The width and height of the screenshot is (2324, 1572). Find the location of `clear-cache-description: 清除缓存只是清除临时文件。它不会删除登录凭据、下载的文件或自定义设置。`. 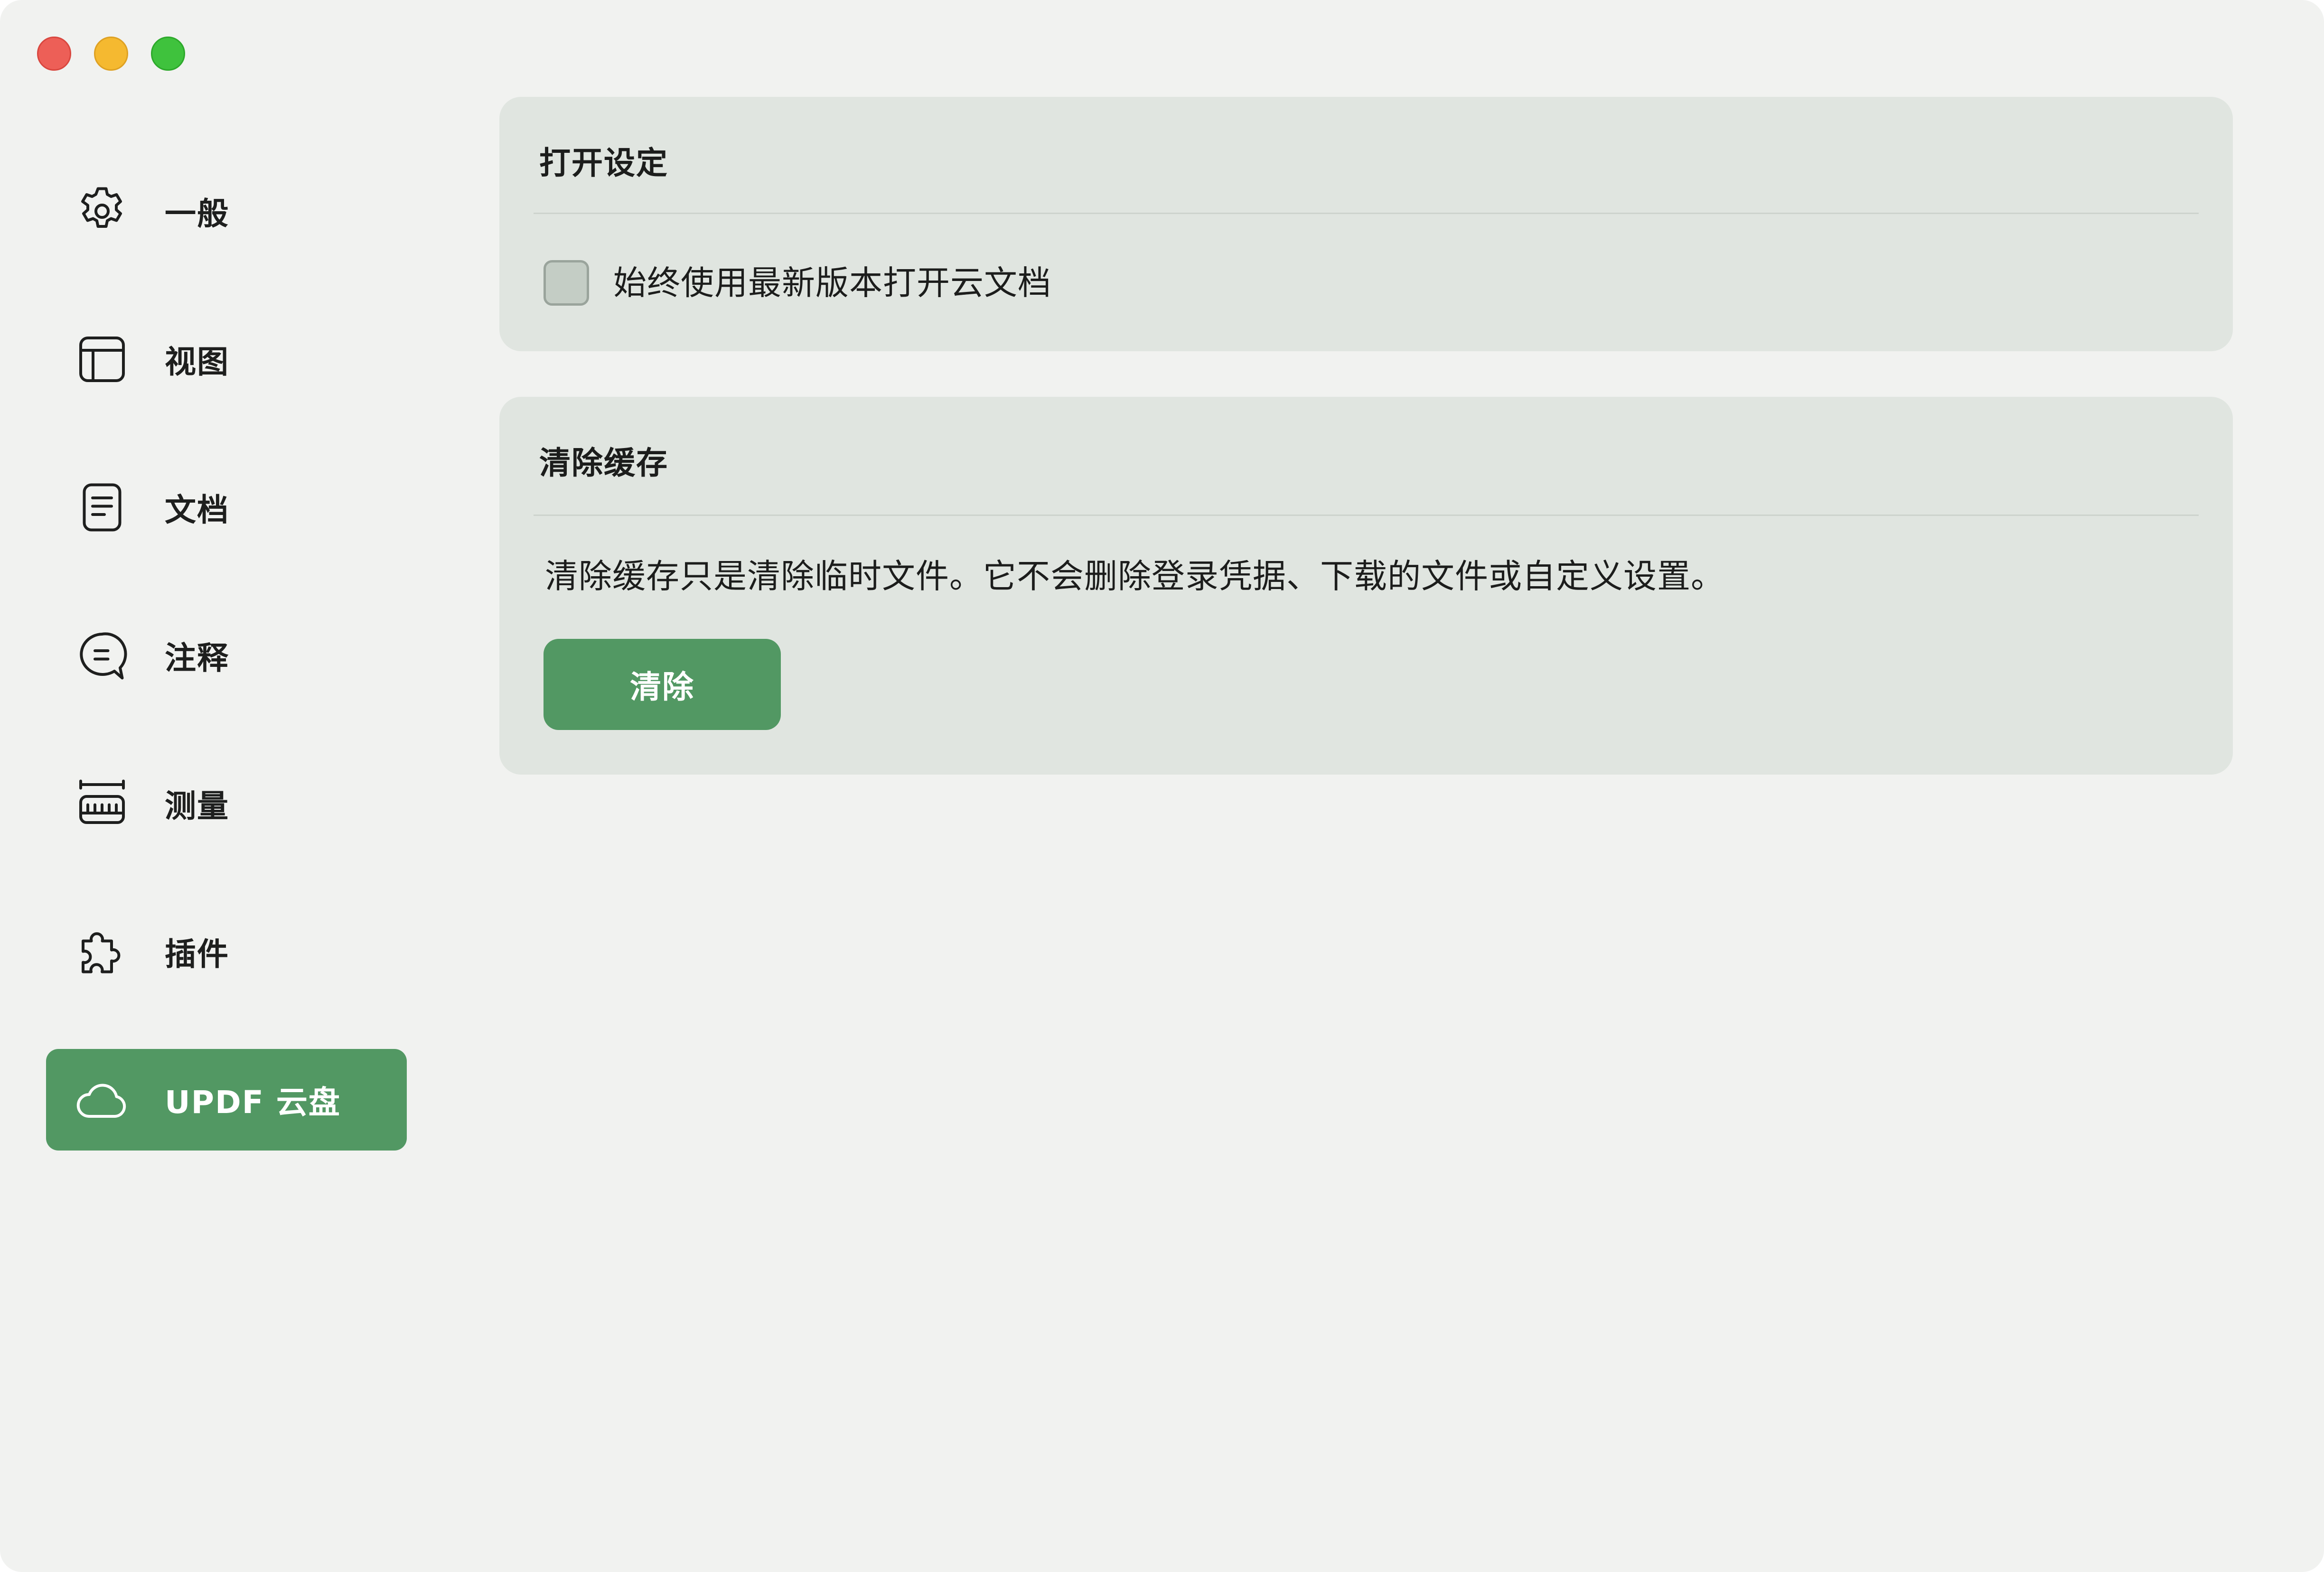

clear-cache-description: 清除缓存只是清除临时文件。它不会删除登录凭据、下载的文件或自定义设置。 is located at coordinates (1134, 576).